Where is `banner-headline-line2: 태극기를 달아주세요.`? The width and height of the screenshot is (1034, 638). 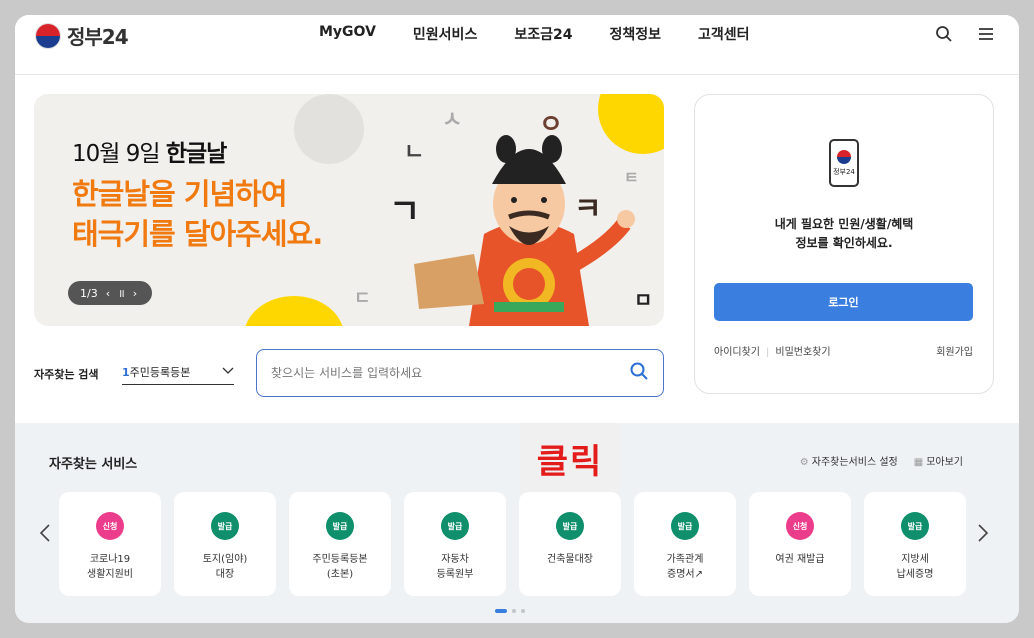 banner-headline-line2: 태극기를 달아주세요. is located at coordinates (197, 234).